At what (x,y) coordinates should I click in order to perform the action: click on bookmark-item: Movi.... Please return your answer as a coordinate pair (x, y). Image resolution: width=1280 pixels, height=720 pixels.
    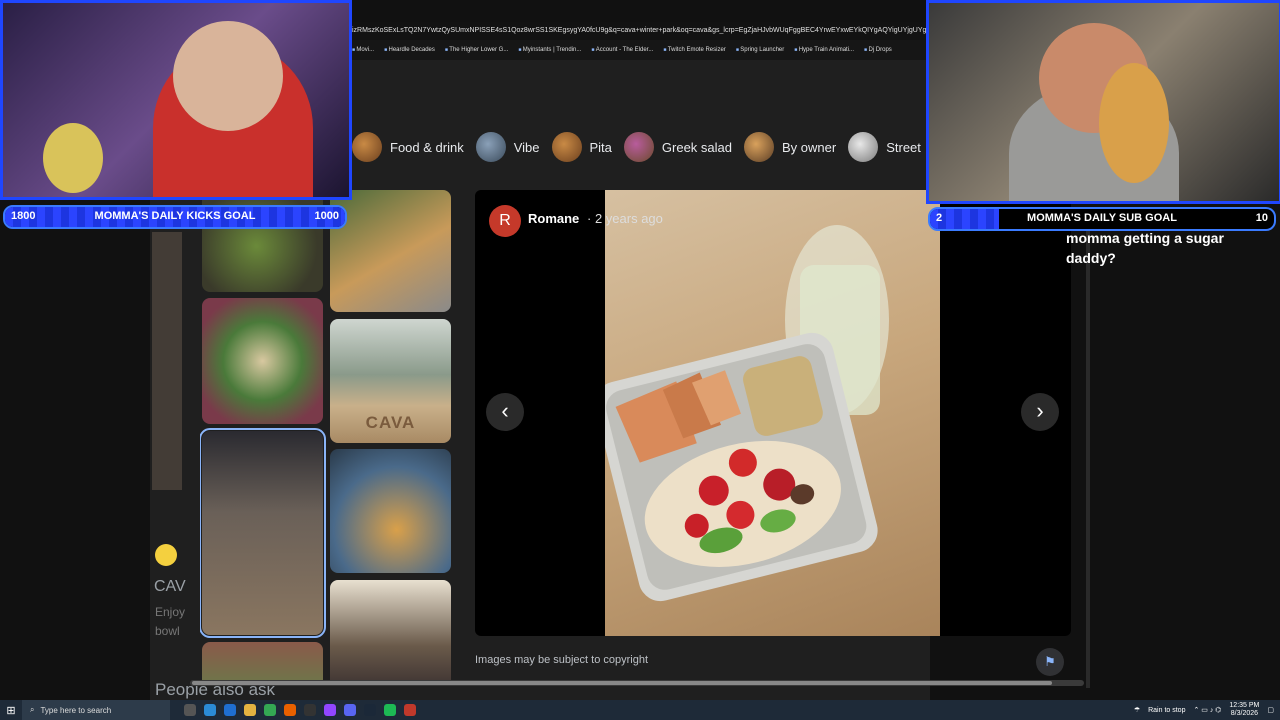
    Looking at the image, I should click on (363, 50).